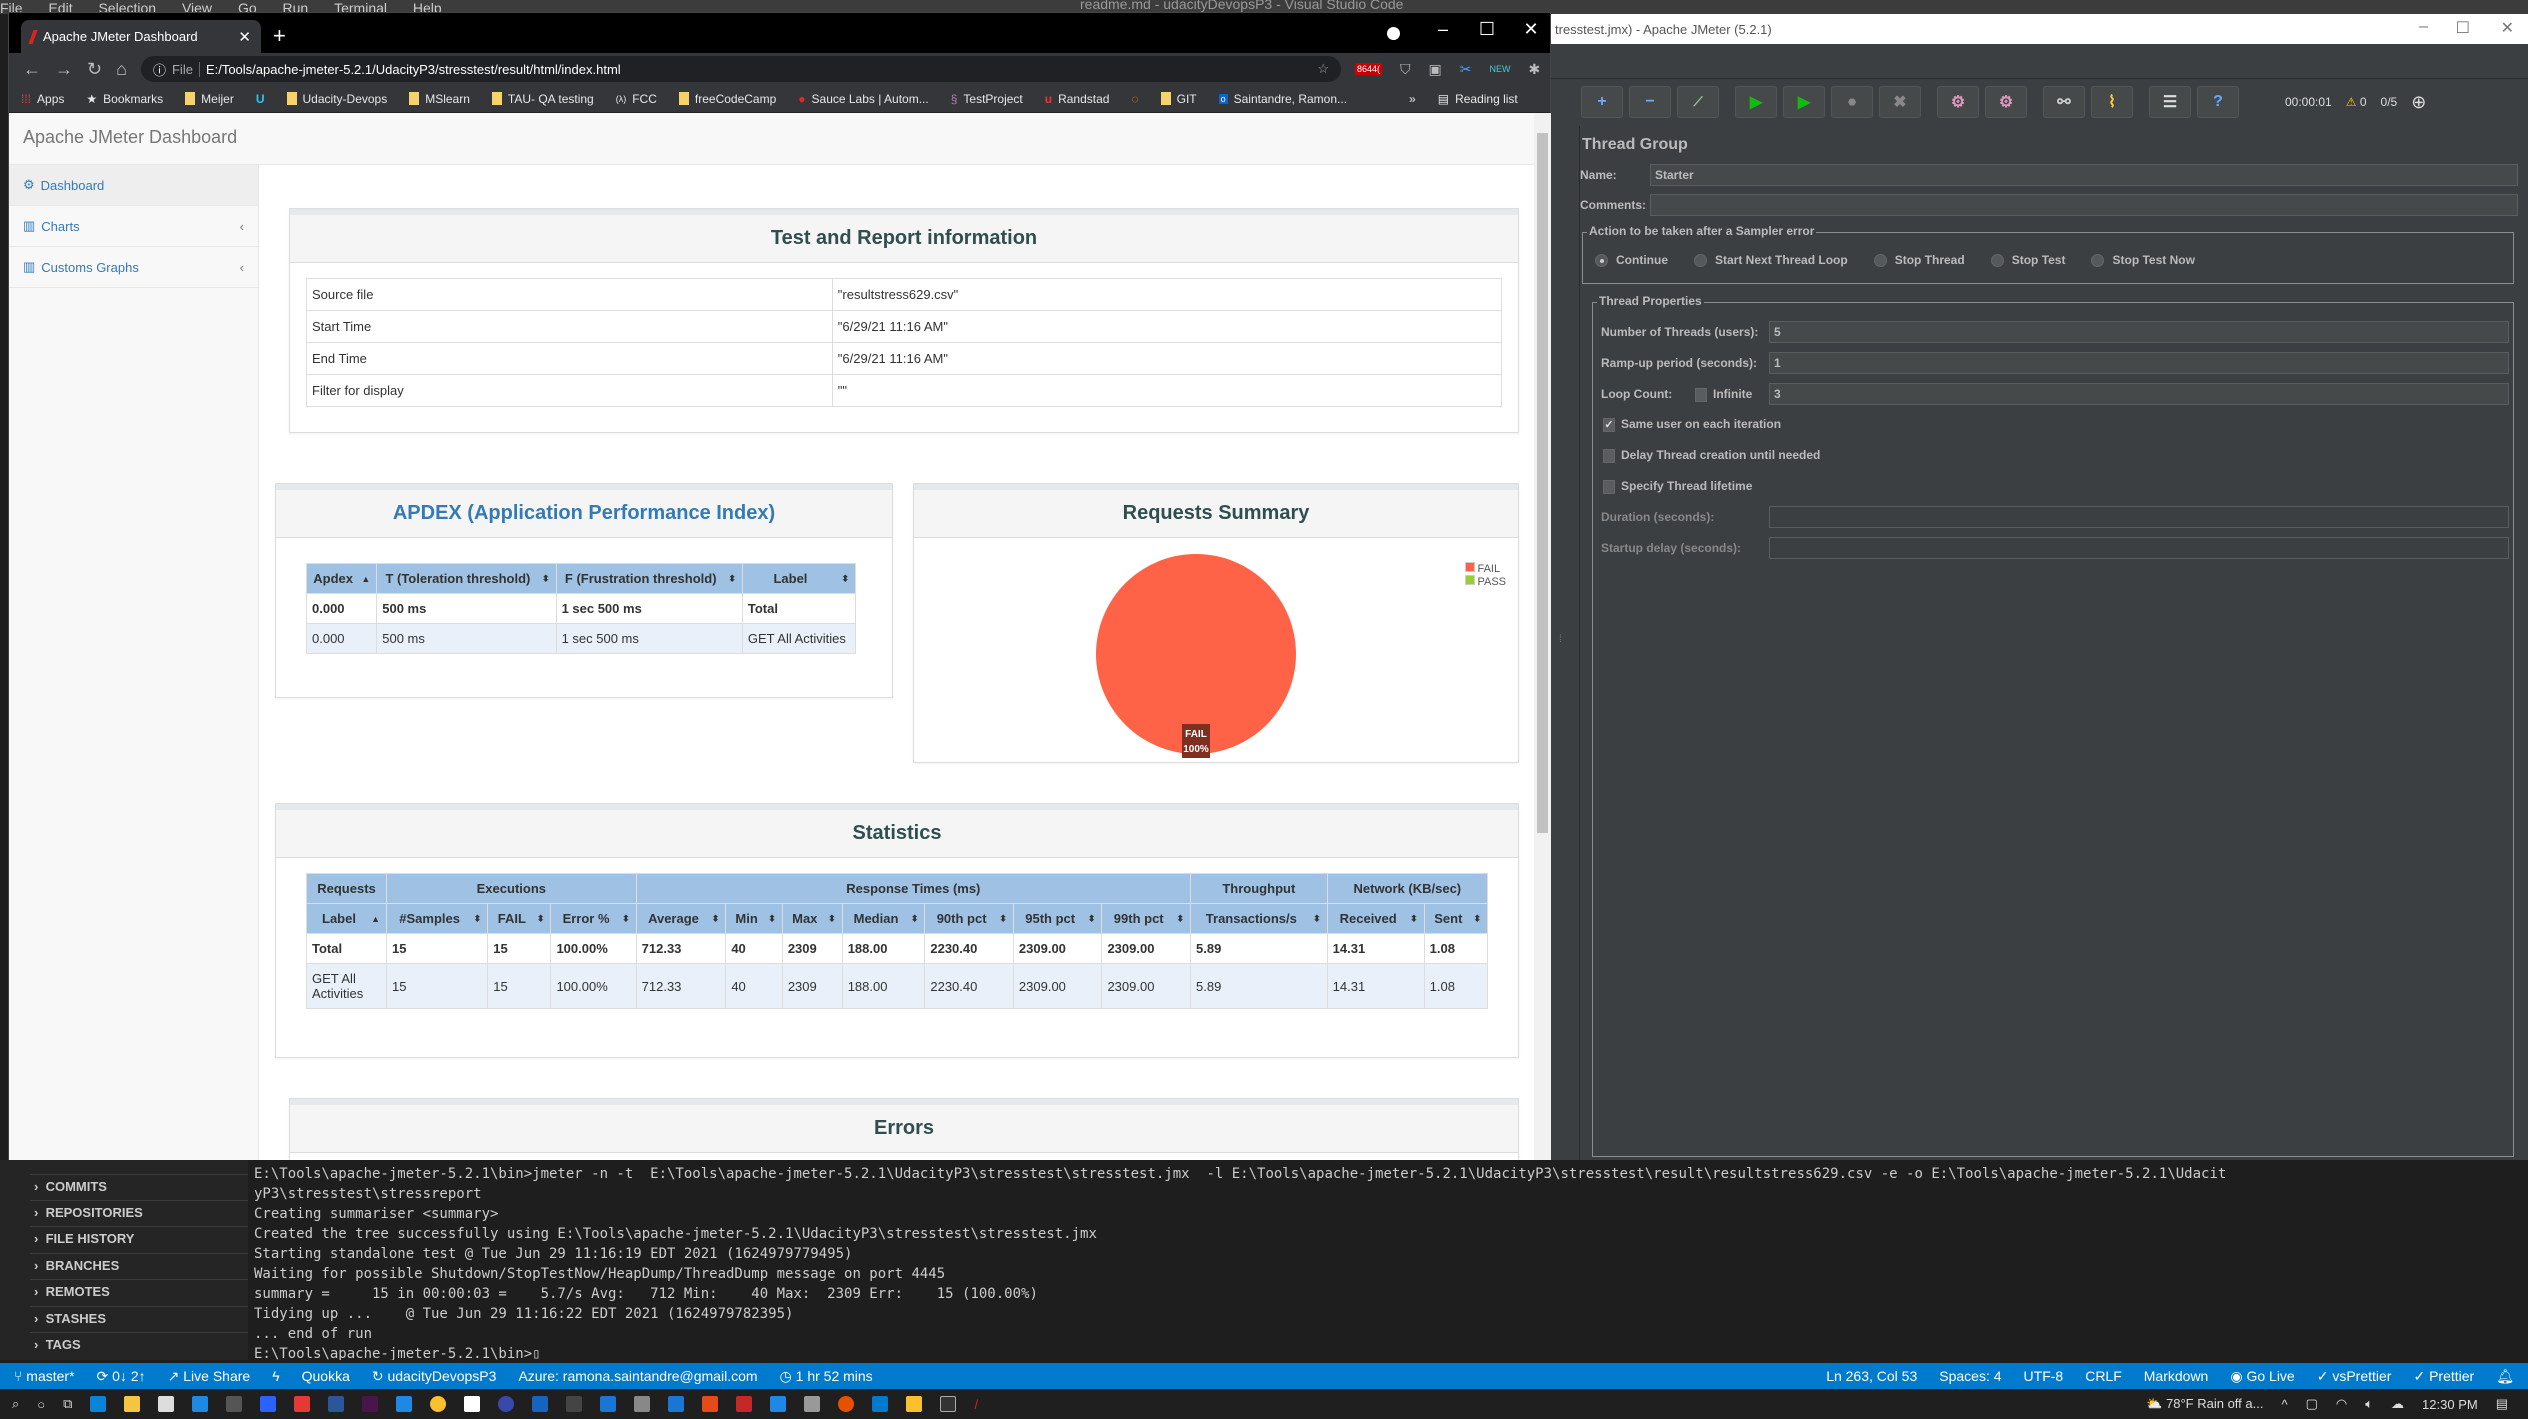  I want to click on legend-item-fail: FAIL, so click(1485, 568).